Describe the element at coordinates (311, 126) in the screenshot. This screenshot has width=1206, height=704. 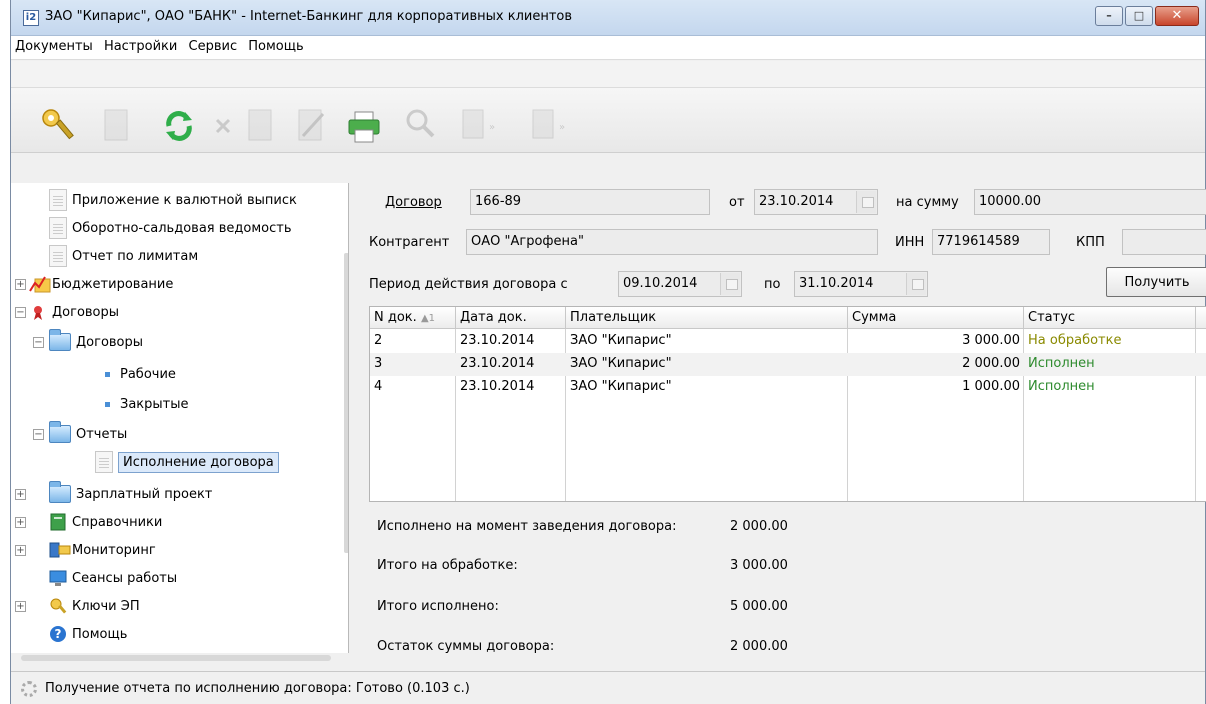
I see `edit-icon` at that location.